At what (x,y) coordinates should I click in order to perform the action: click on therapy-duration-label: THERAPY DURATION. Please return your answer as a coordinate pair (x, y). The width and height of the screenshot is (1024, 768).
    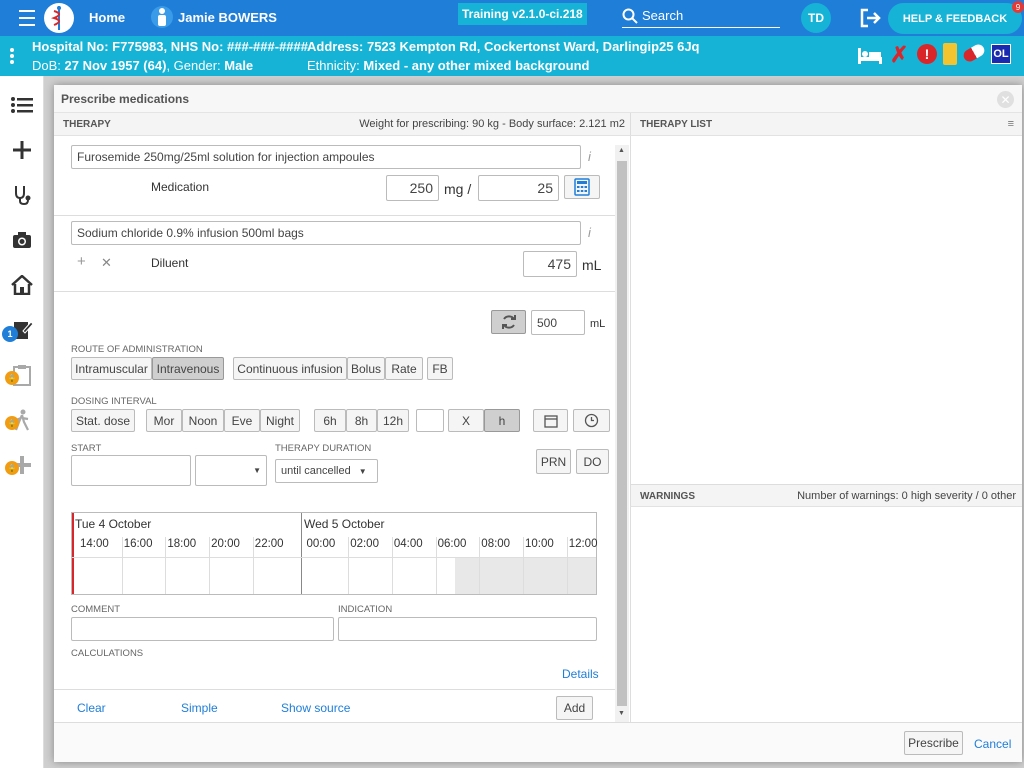
    Looking at the image, I should click on (323, 448).